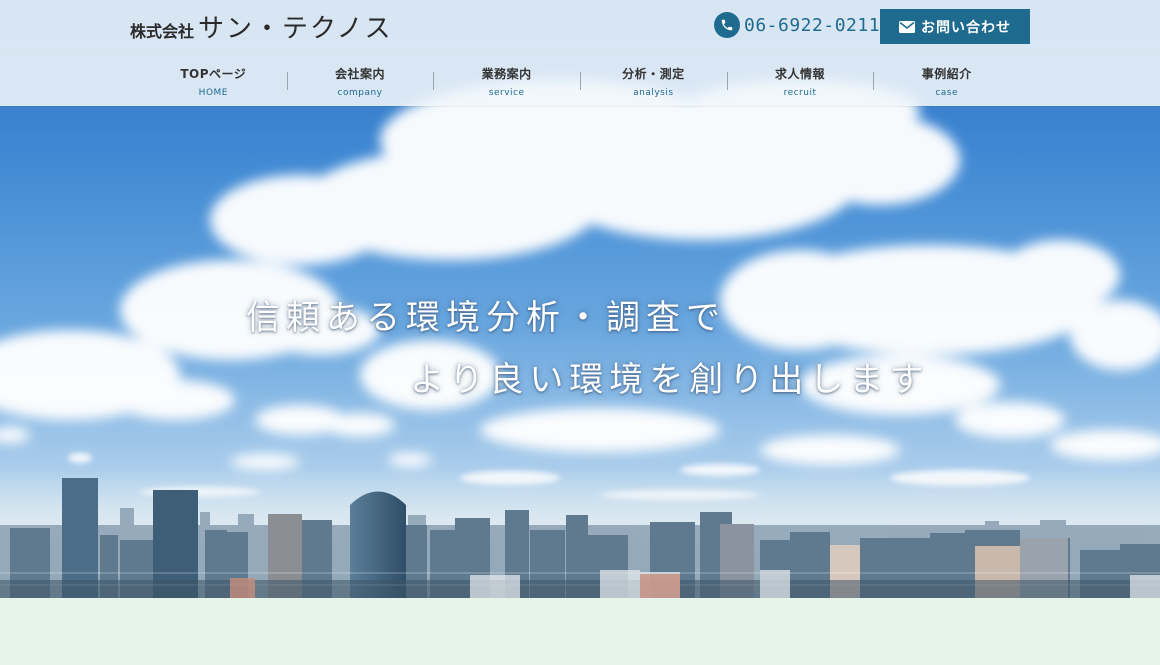 The width and height of the screenshot is (1160, 665). Describe the element at coordinates (213, 73) in the screenshot. I see `nav-label: TOPページ` at that location.